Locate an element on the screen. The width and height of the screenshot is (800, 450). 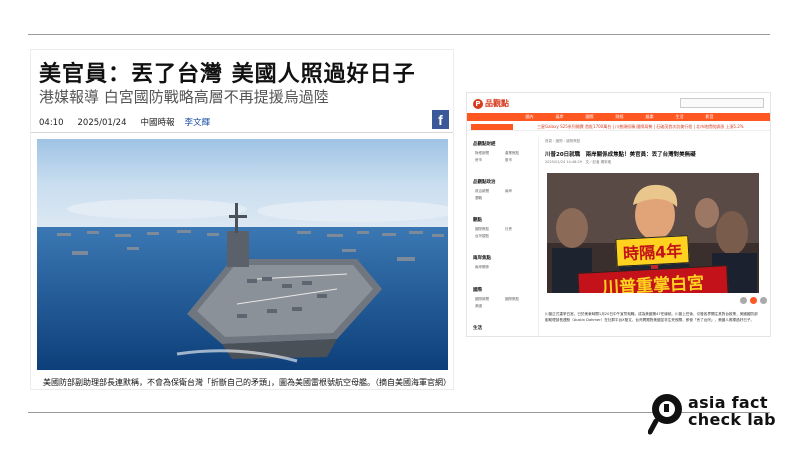
top-divider is located at coordinates (399, 34).